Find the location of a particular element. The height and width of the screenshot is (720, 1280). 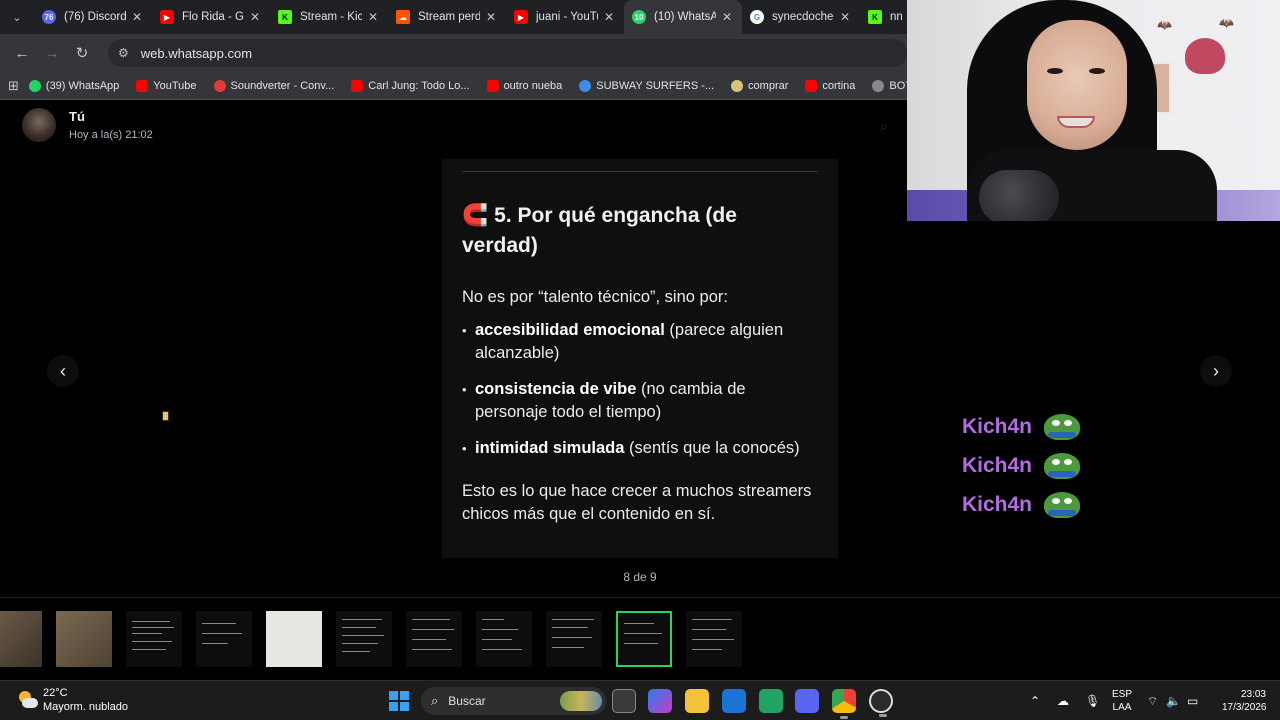

copilot-icon is located at coordinates (660, 701).